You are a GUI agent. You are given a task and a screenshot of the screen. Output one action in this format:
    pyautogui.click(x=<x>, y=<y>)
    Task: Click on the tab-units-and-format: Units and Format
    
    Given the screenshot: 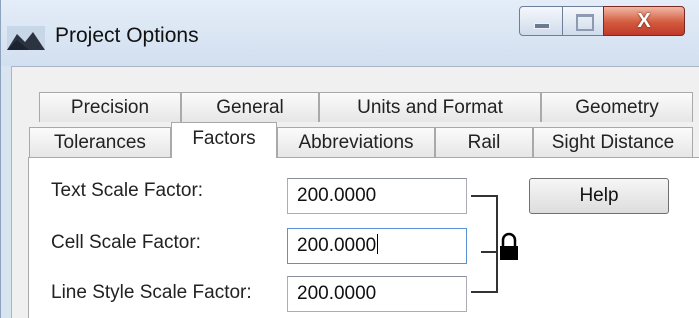 What is the action you would take?
    pyautogui.click(x=430, y=107)
    